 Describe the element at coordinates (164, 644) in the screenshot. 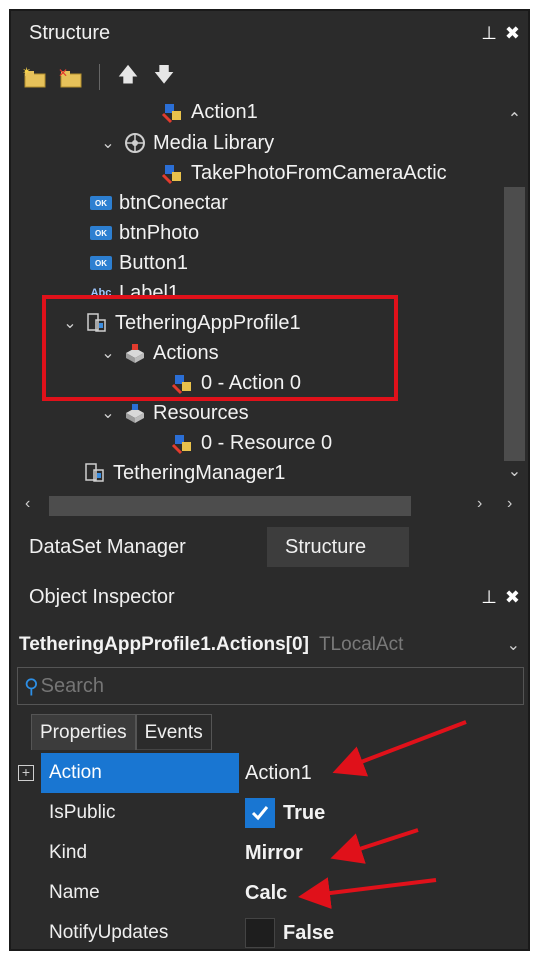

I see `selected-object-name: TetheringAppProfile1.Actions[0]` at that location.